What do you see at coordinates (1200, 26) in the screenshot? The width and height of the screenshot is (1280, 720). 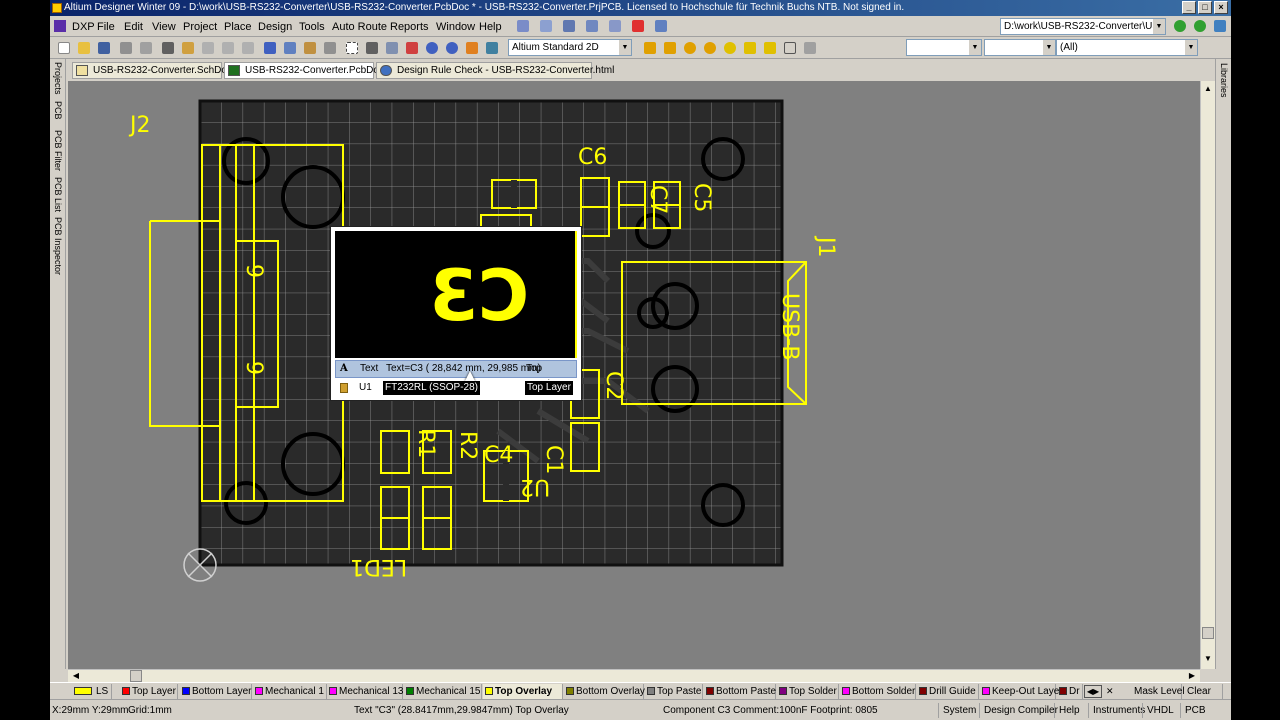 I see `forward-icon` at bounding box center [1200, 26].